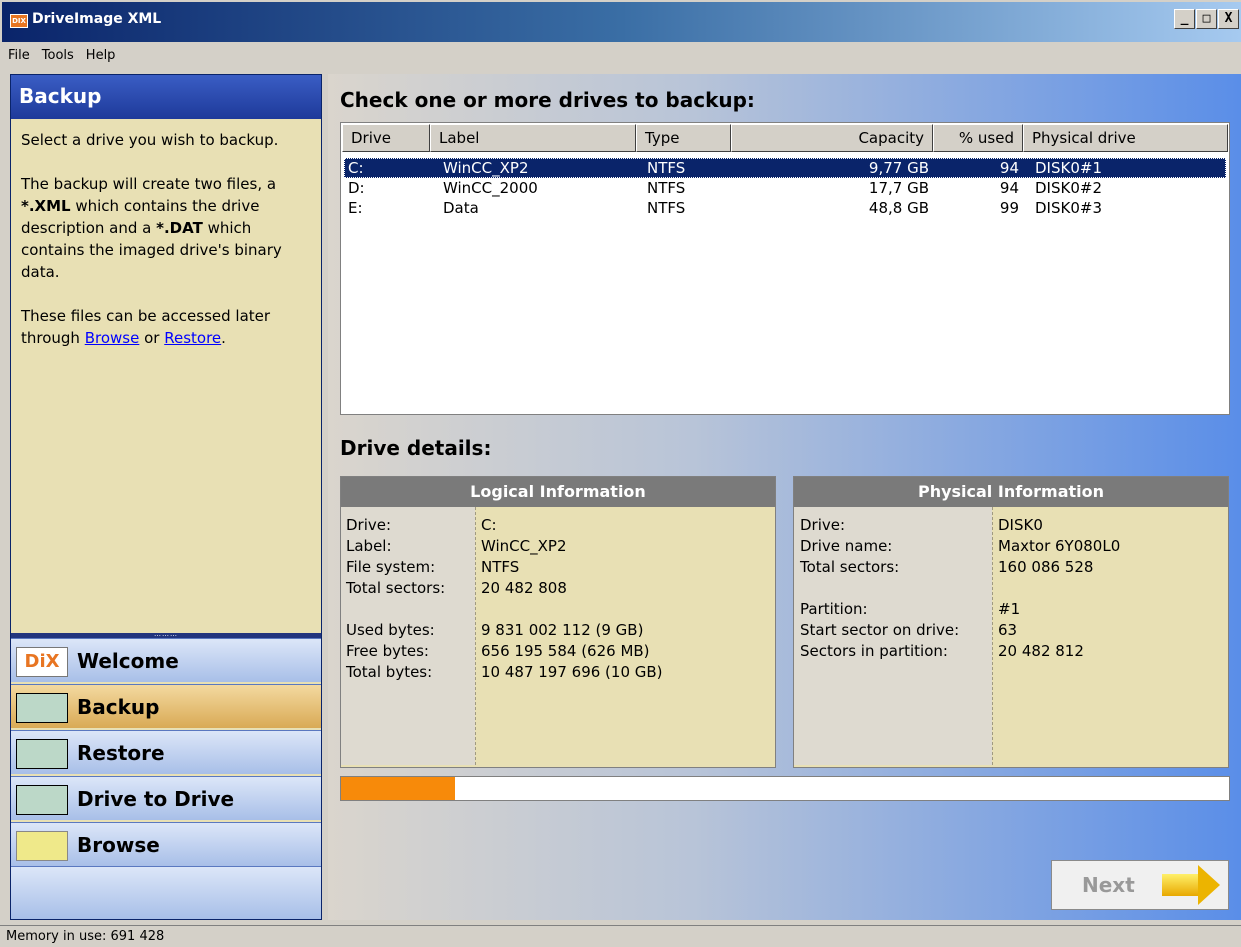 The width and height of the screenshot is (1241, 947). What do you see at coordinates (490, 188) in the screenshot?
I see `cell-label: WinCC_2000` at bounding box center [490, 188].